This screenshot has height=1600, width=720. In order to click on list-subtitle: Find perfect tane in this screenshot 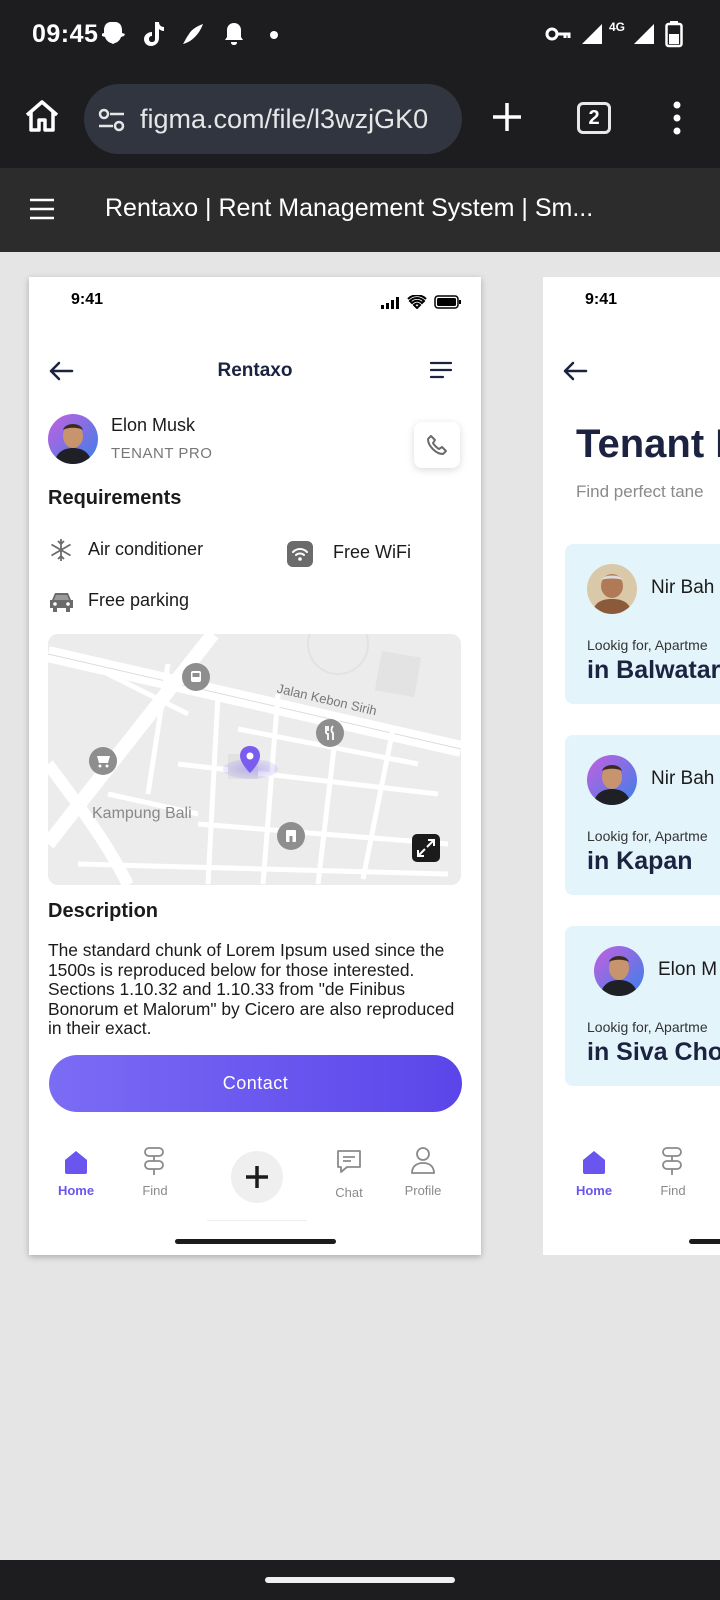, I will do `click(640, 491)`.